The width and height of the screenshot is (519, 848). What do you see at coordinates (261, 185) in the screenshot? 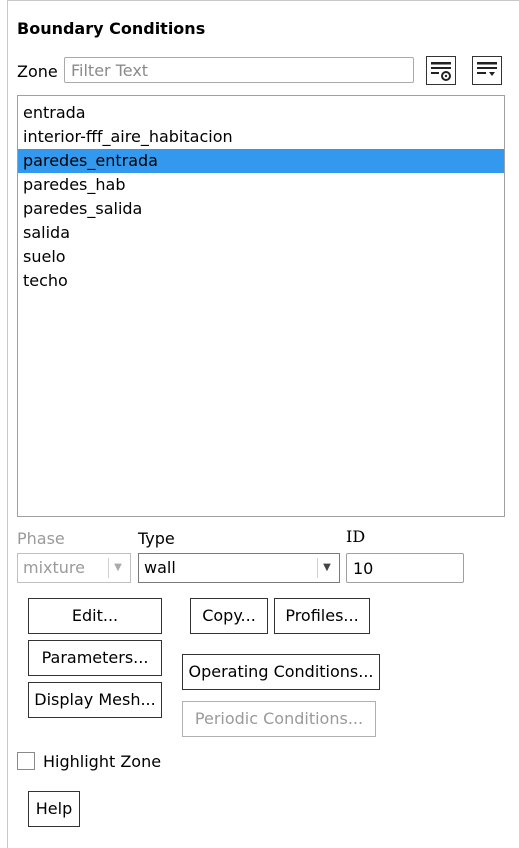
I see `zone-list-item-paredes-hab: paredes_hab` at bounding box center [261, 185].